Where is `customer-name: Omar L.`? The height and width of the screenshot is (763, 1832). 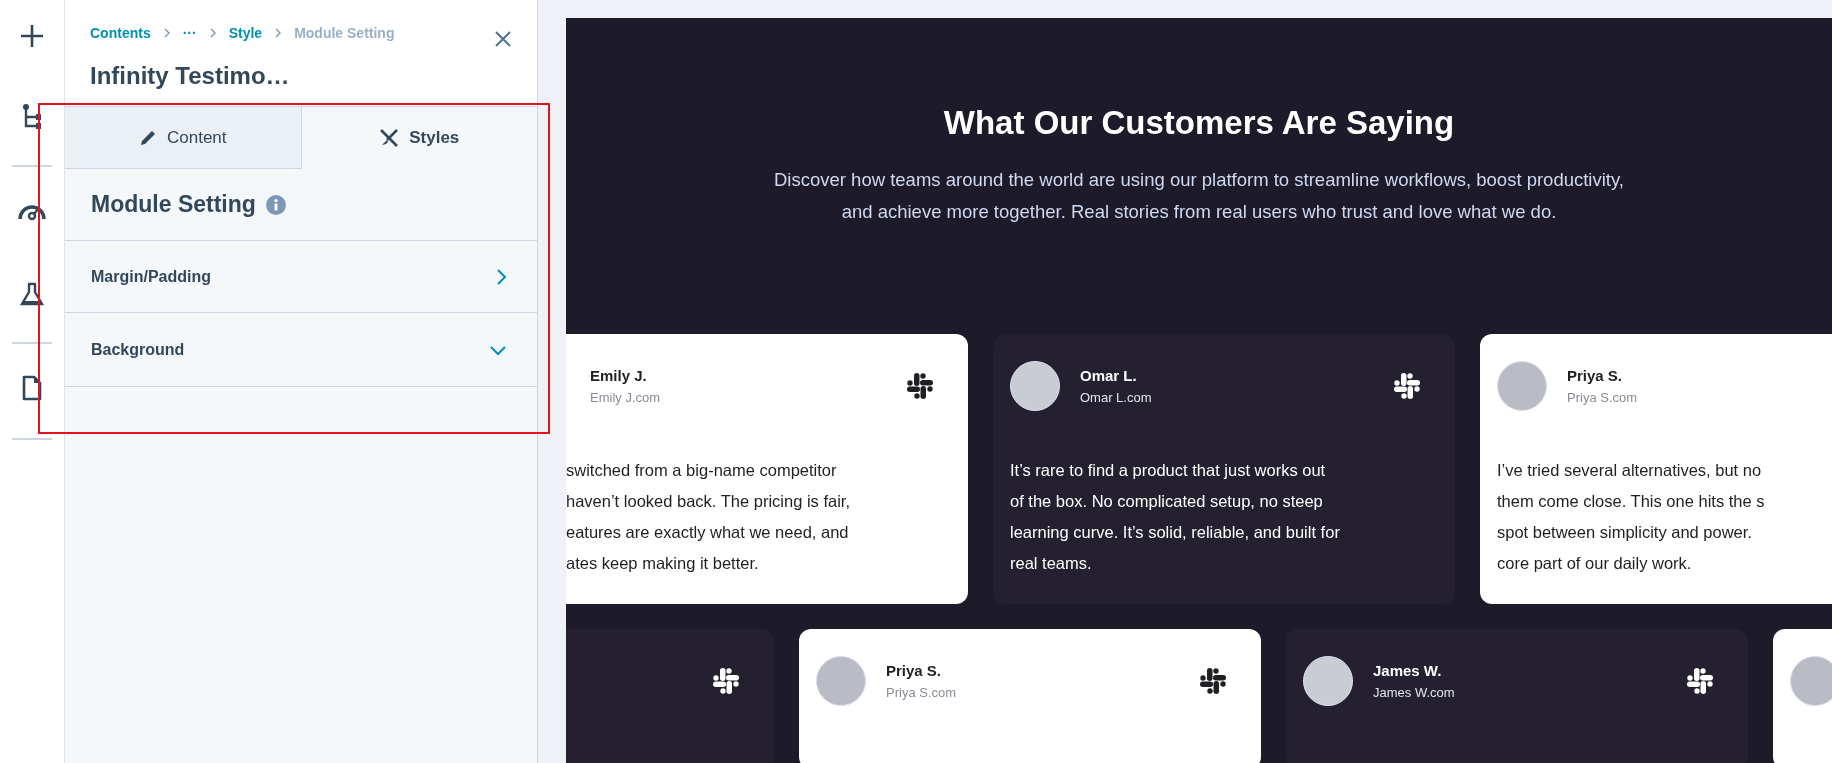 customer-name: Omar L. is located at coordinates (1109, 375).